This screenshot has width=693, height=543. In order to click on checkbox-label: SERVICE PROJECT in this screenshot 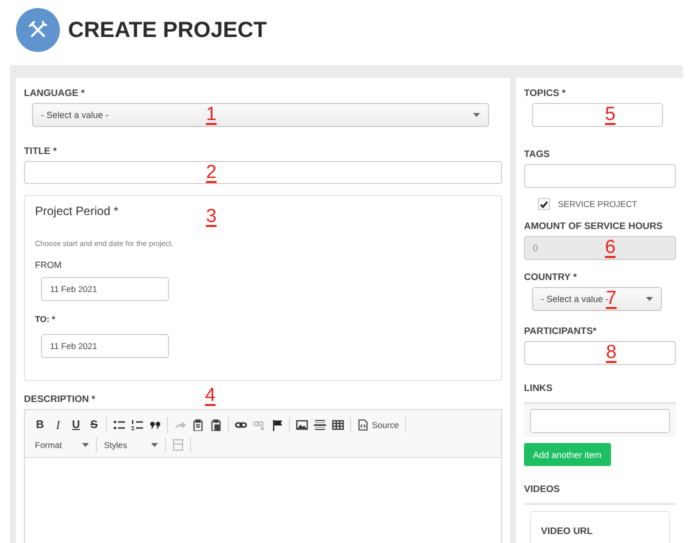, I will do `click(598, 204)`.